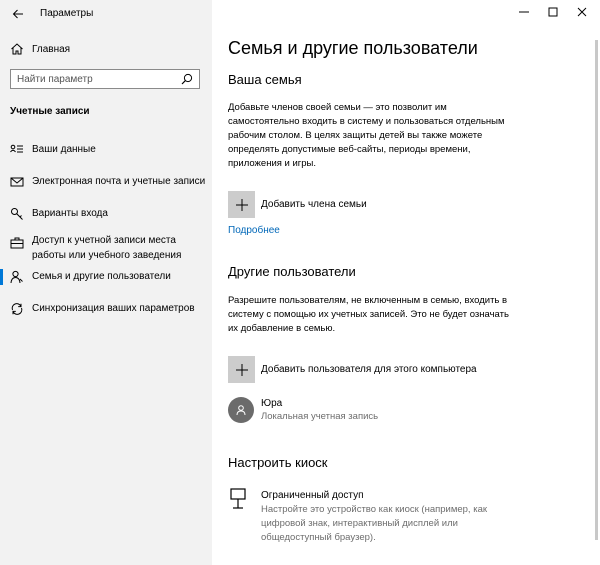 The width and height of the screenshot is (600, 565). Describe the element at coordinates (238, 498) in the screenshot. I see `kiosk-icon` at that location.